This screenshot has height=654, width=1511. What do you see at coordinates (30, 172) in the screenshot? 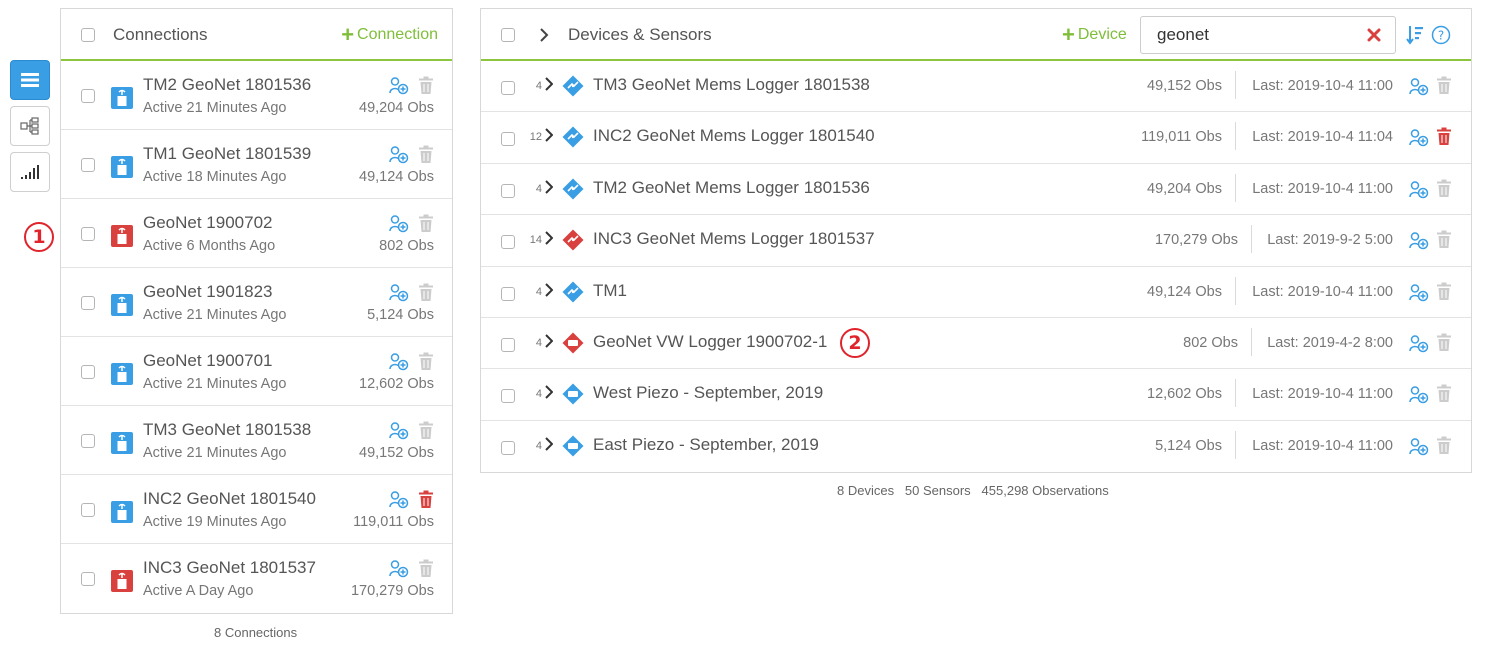
I see `signal-view-button` at bounding box center [30, 172].